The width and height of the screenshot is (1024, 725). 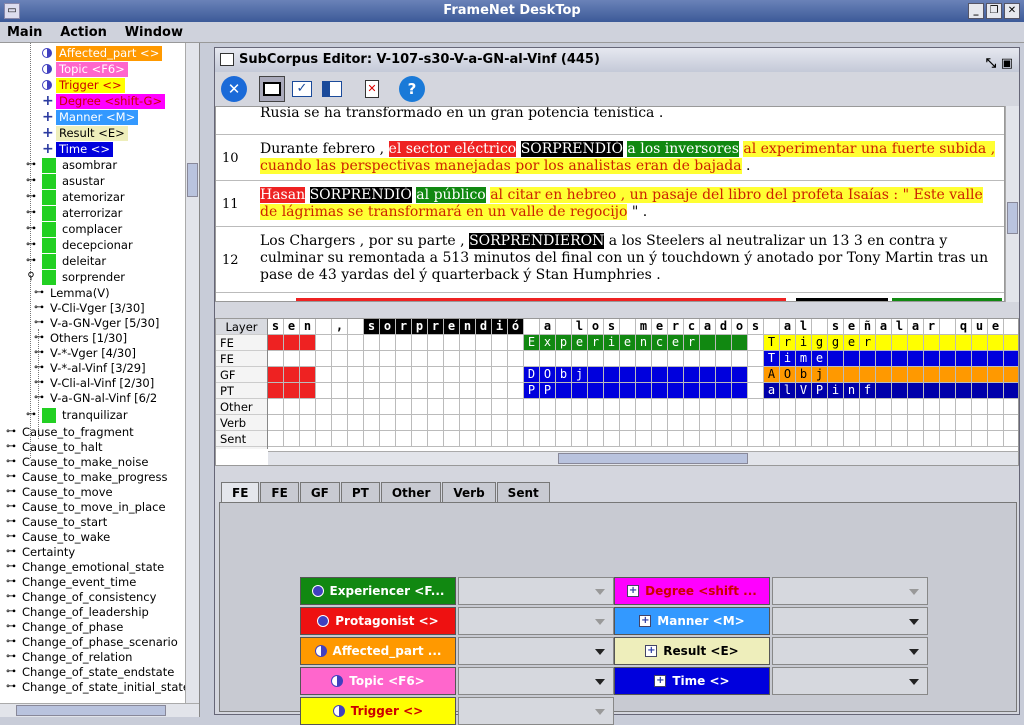 What do you see at coordinates (548, 327) in the screenshot?
I see `token-cell: a` at bounding box center [548, 327].